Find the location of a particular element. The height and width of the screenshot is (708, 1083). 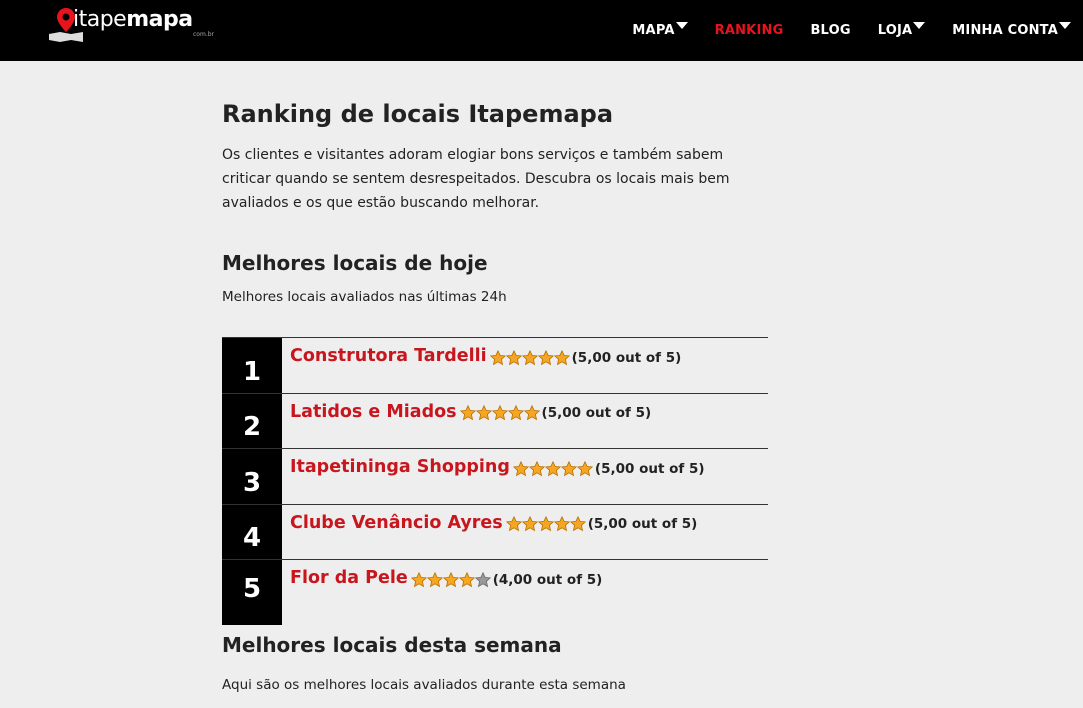

rating-score: (4,00 out of 5) is located at coordinates (547, 579).